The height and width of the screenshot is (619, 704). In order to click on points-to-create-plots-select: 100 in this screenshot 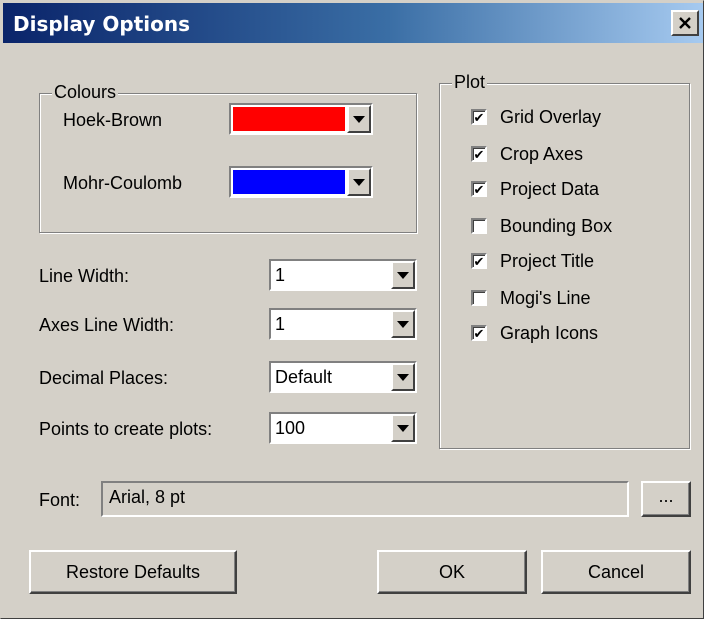, I will do `click(343, 428)`.